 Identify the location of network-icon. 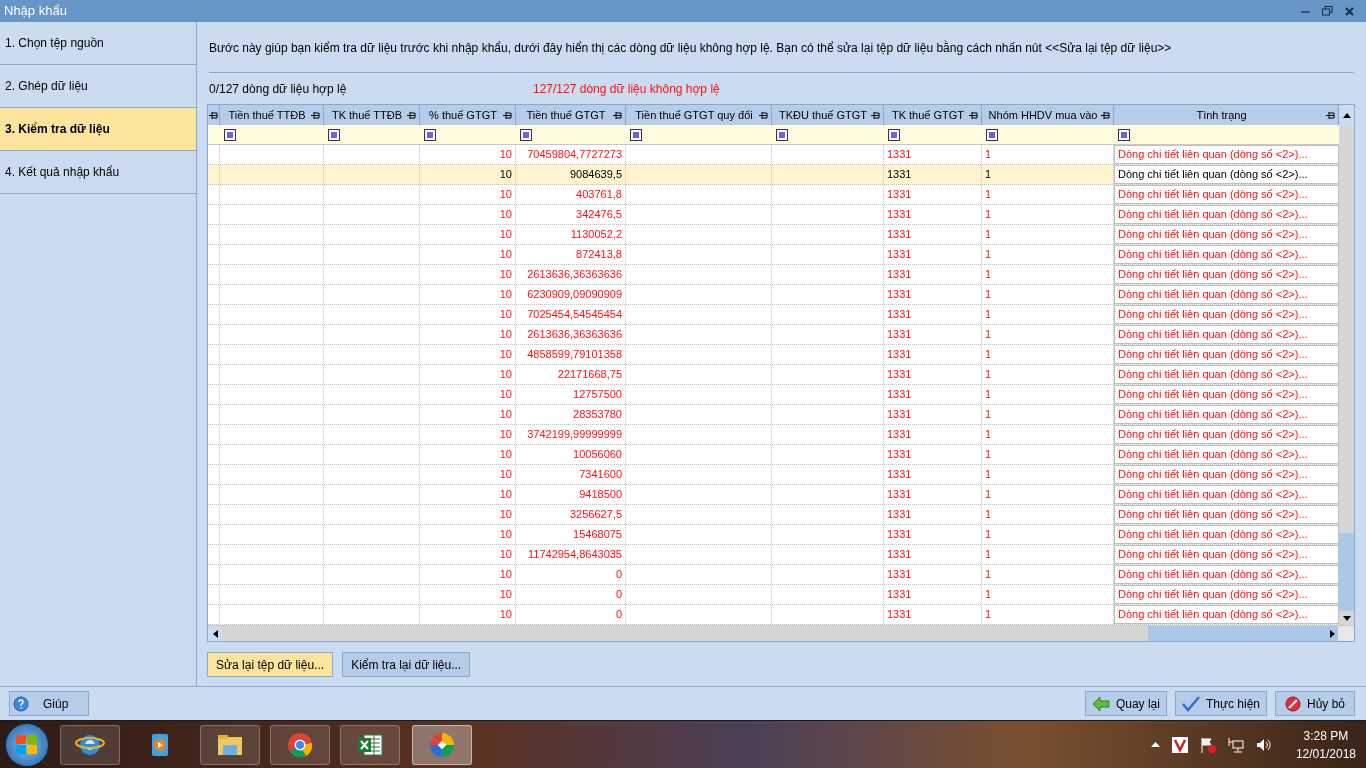
(1235, 744).